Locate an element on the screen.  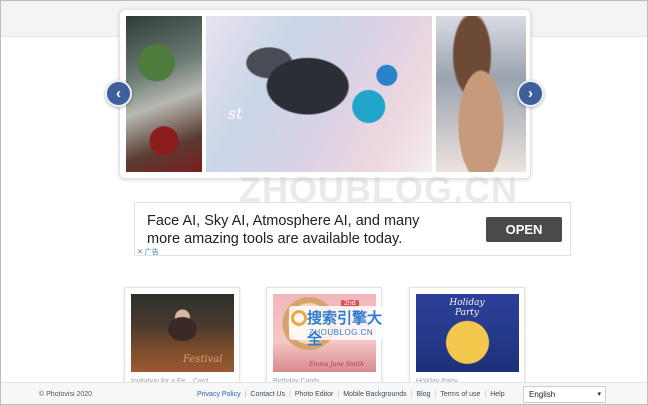
footer-link-blog: Blog is located at coordinates (423, 394).